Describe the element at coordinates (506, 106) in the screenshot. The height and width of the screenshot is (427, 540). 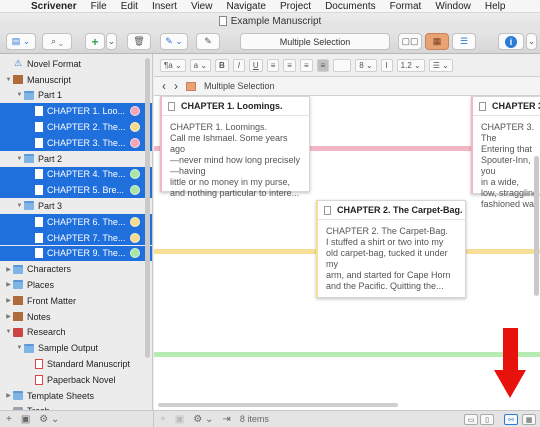
I see `card-title: CHAPTER 3. The Spouter-Inn.` at that location.